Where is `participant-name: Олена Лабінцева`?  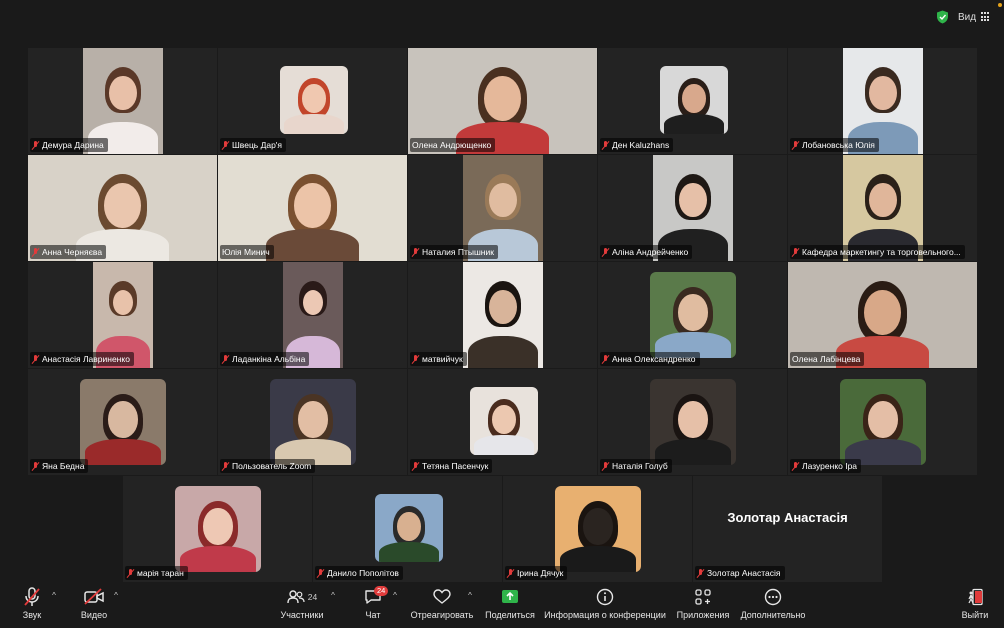 participant-name: Олена Лабінцева is located at coordinates (826, 359).